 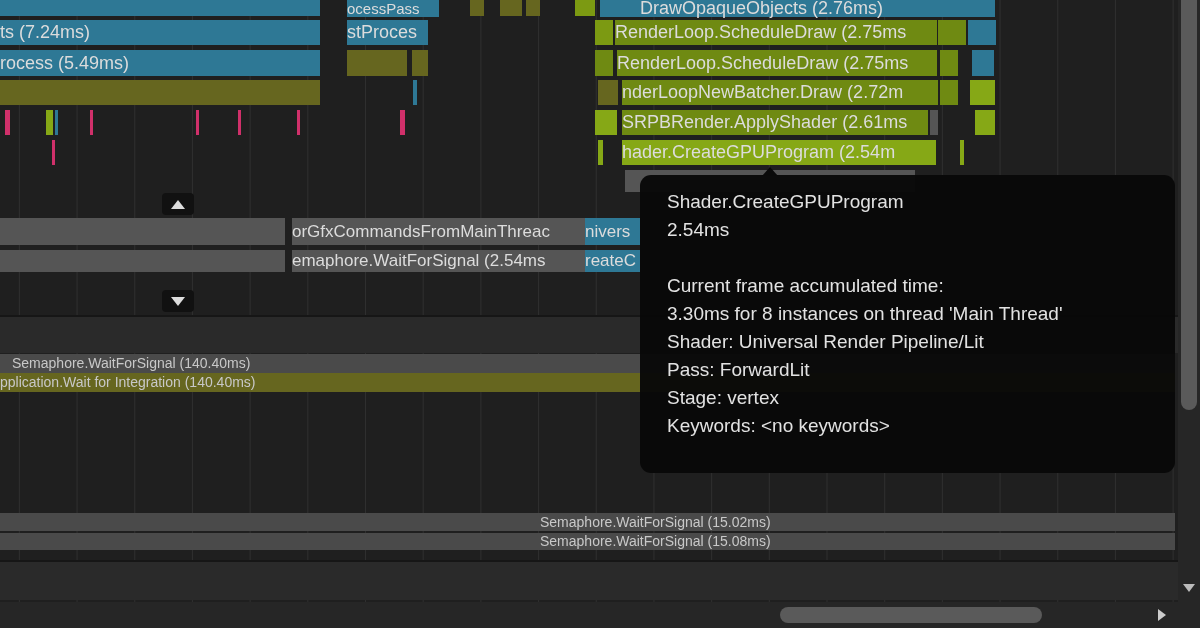 What do you see at coordinates (587, 522) in the screenshot?
I see `profiler-sample: Semaphore.WaitForSignal (15.02ms)` at bounding box center [587, 522].